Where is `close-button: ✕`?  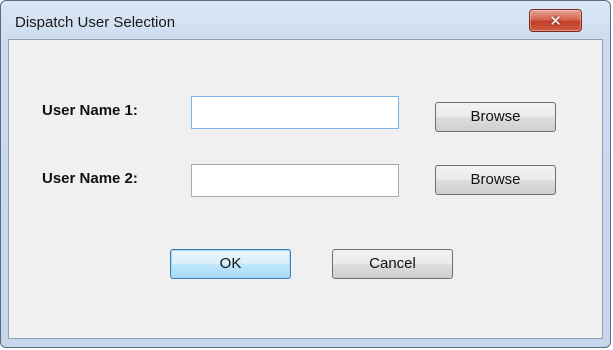 close-button: ✕ is located at coordinates (555, 20).